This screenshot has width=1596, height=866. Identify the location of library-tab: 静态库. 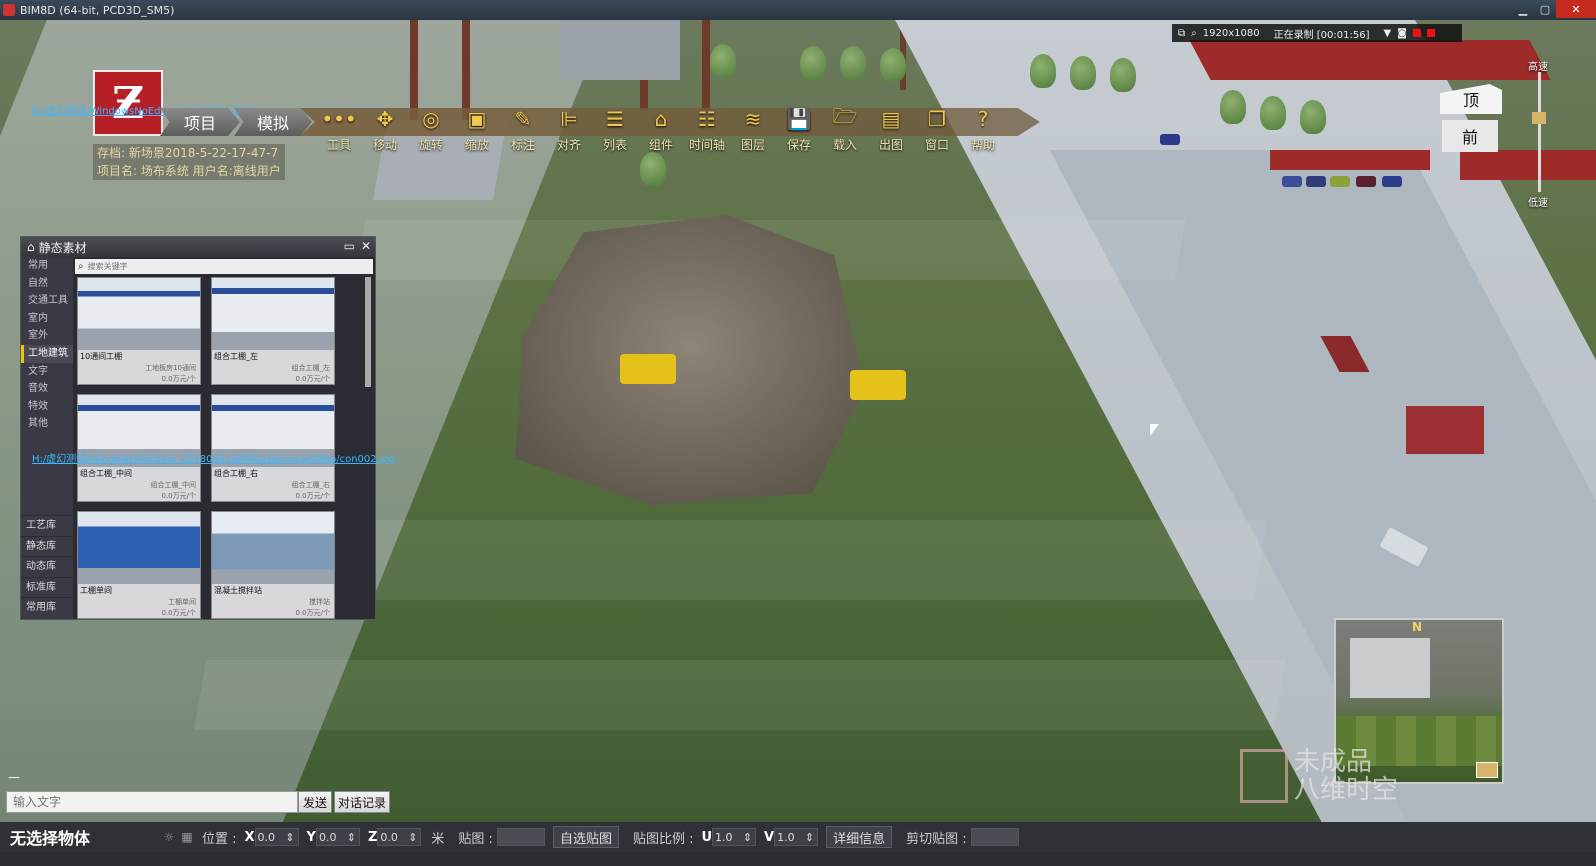
(47, 546).